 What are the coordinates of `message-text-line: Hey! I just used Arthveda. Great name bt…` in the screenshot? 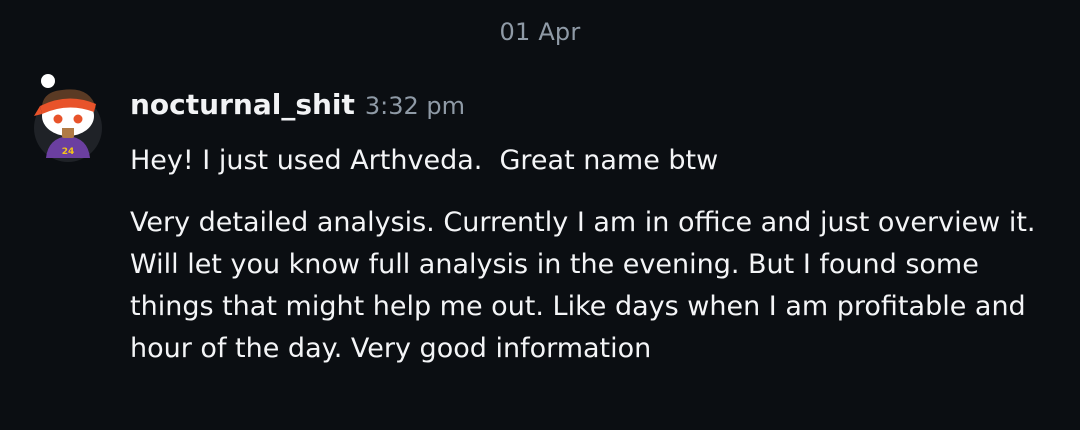 It's located at (424, 160).